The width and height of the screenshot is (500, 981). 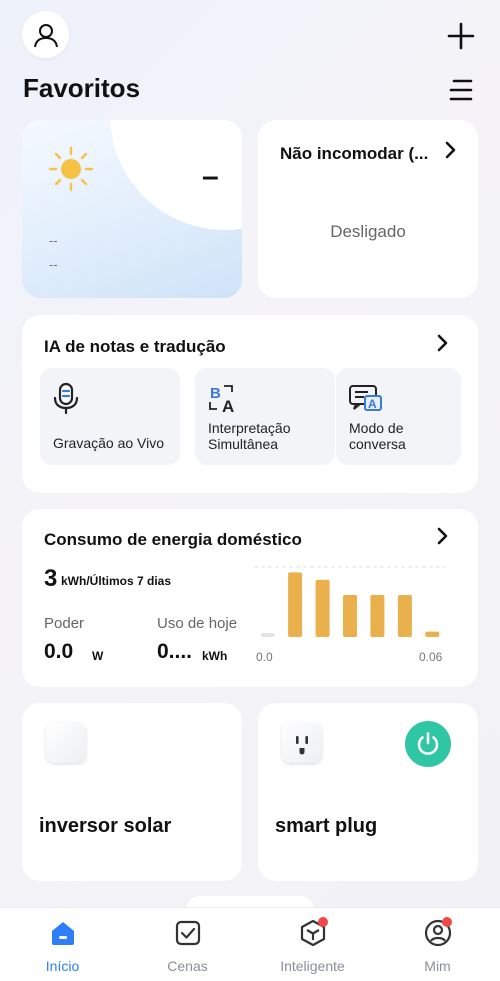 I want to click on ai-tile-conversation-mode: A Modo de conversa, so click(x=398, y=416).